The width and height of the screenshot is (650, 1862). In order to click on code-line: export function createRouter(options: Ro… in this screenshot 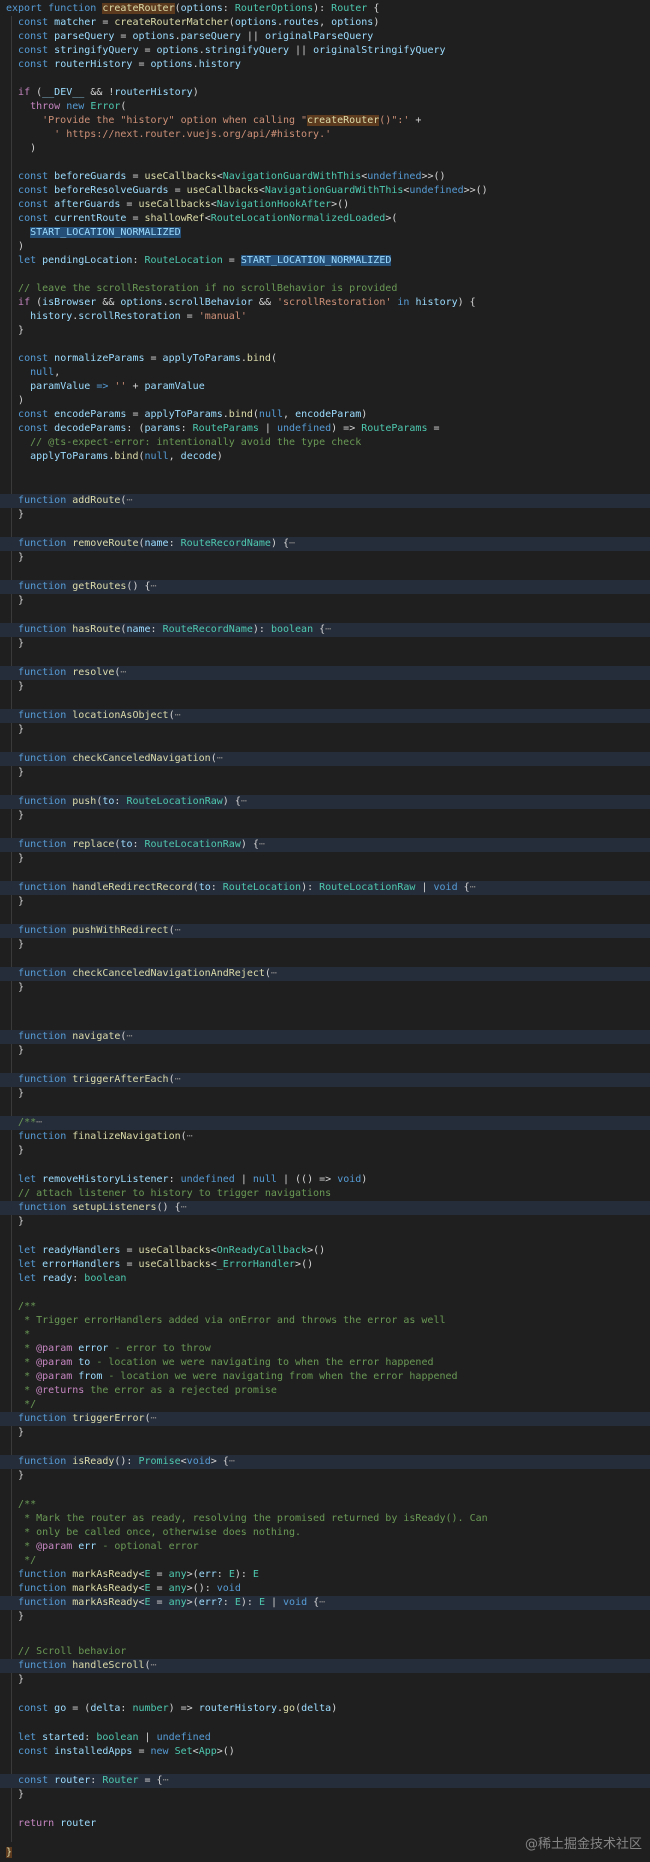, I will do `click(325, 9)`.